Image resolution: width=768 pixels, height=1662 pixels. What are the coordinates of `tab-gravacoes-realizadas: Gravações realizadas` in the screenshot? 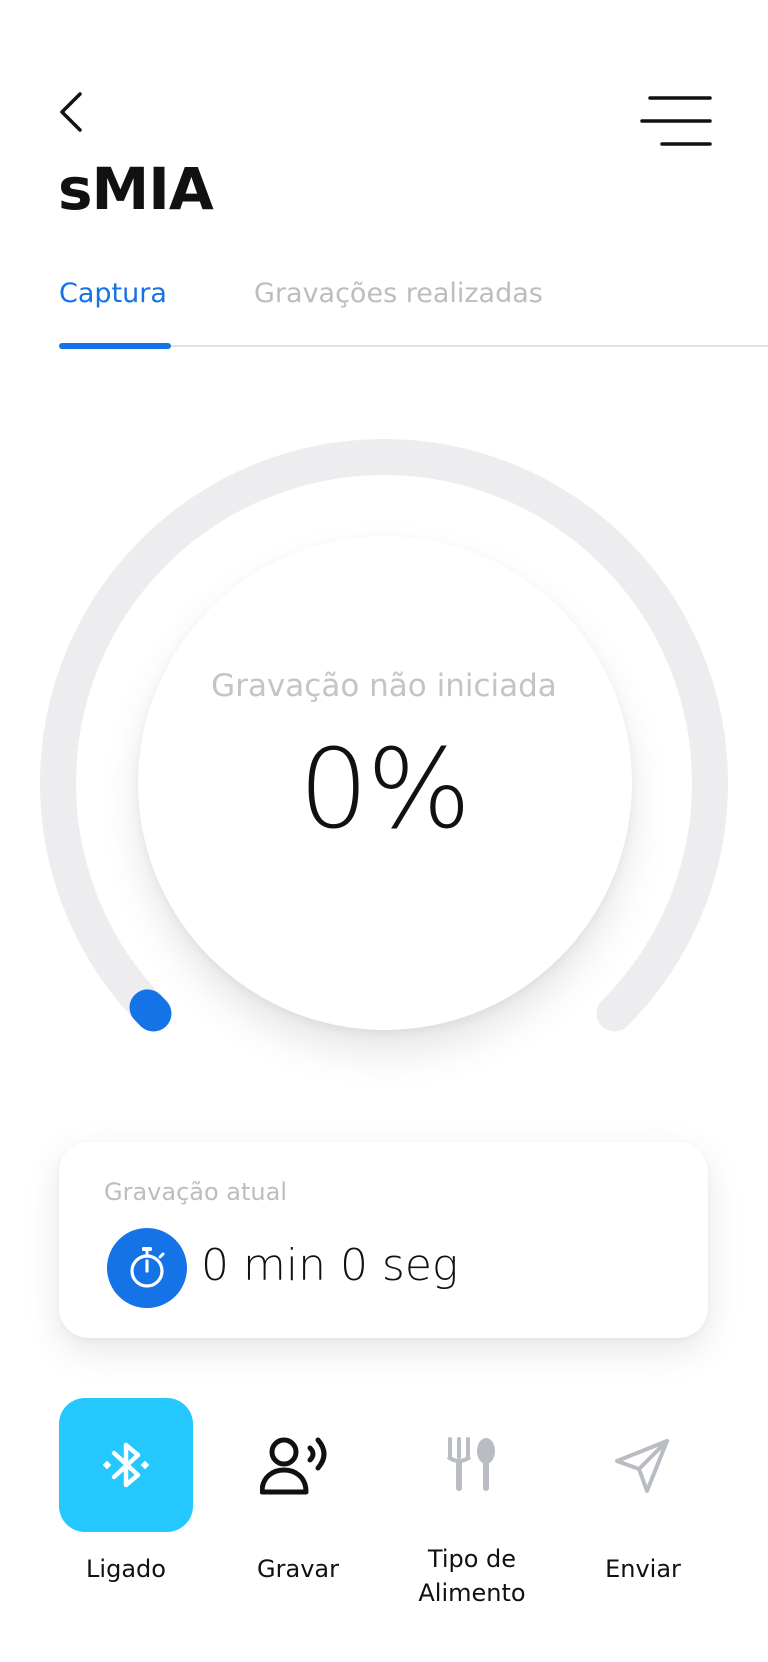 It's located at (398, 293).